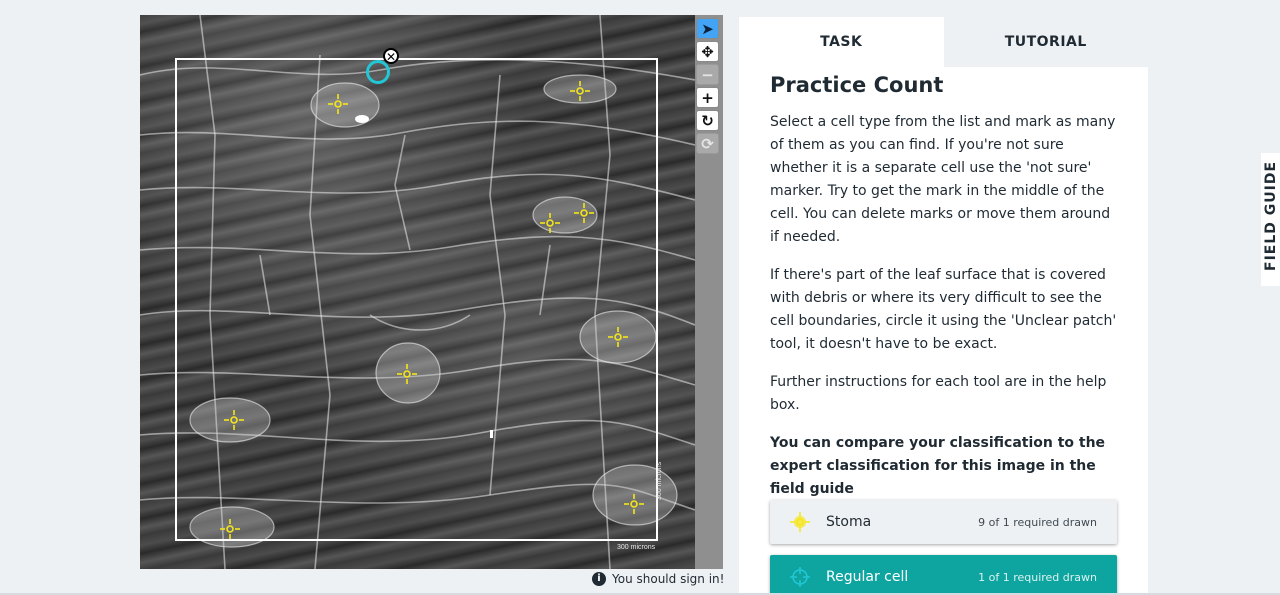  I want to click on sign-in-notice: i You should sign in!, so click(658, 579).